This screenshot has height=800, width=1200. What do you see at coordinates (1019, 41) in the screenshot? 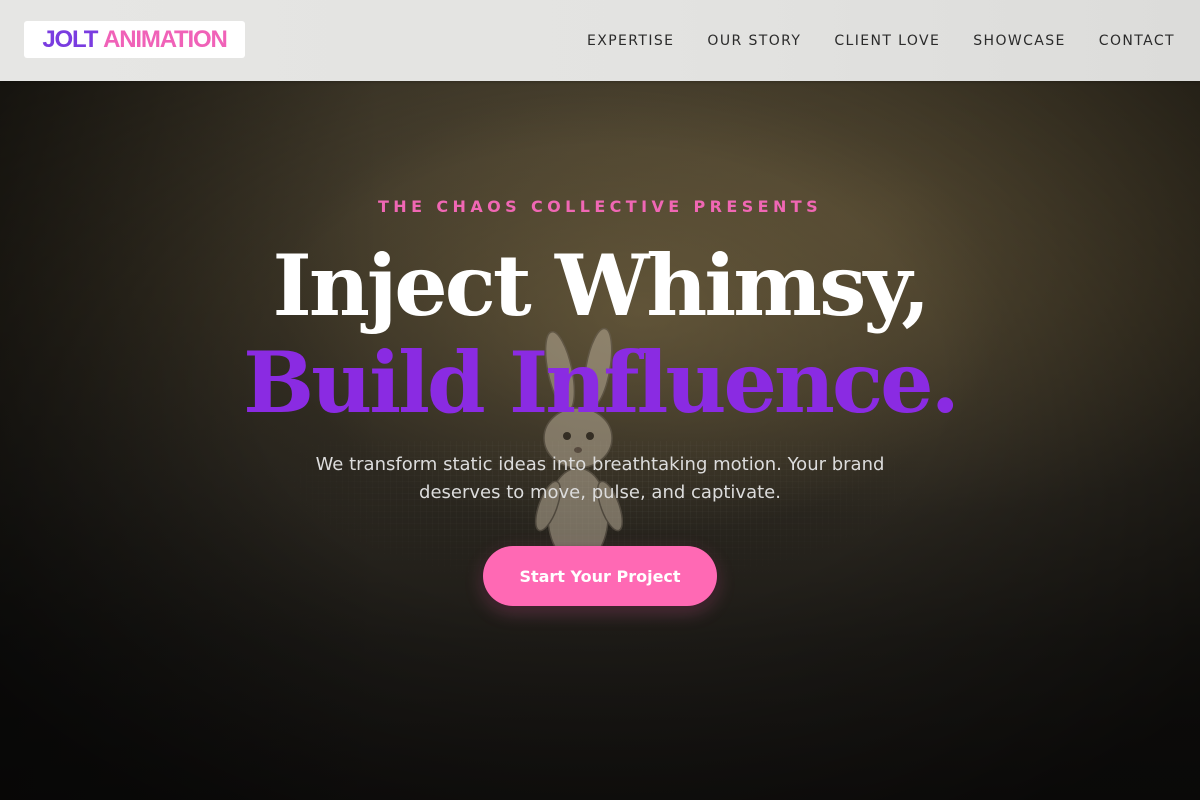
I see `nav-link-showcase: SHOWCASE` at bounding box center [1019, 41].